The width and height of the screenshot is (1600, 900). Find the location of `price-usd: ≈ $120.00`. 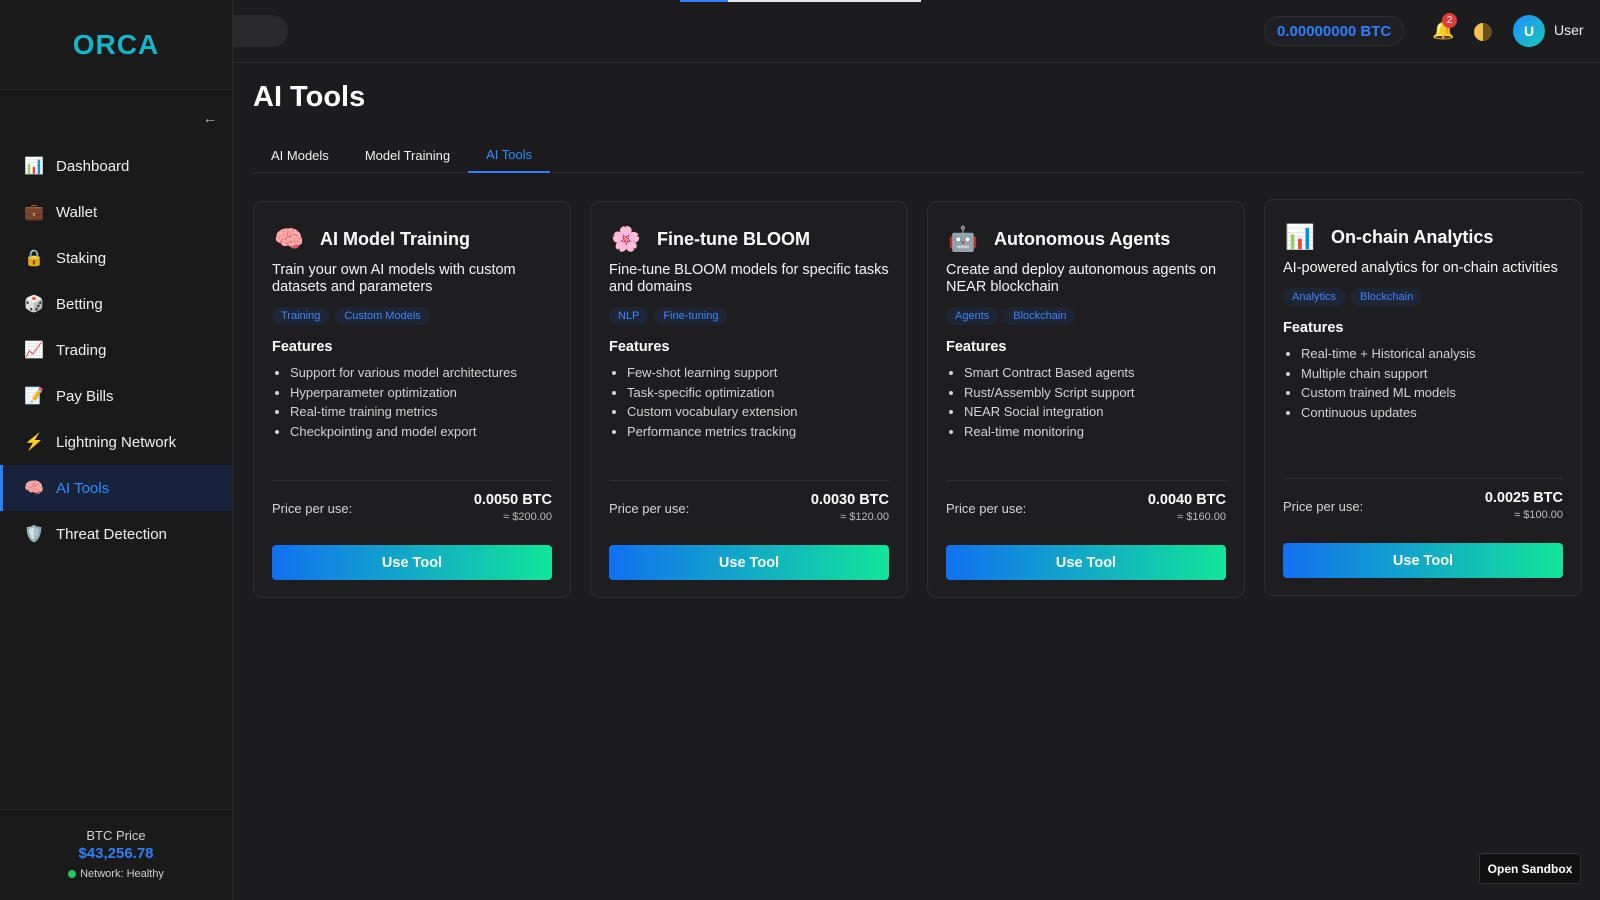

price-usd: ≈ $120.00 is located at coordinates (864, 517).